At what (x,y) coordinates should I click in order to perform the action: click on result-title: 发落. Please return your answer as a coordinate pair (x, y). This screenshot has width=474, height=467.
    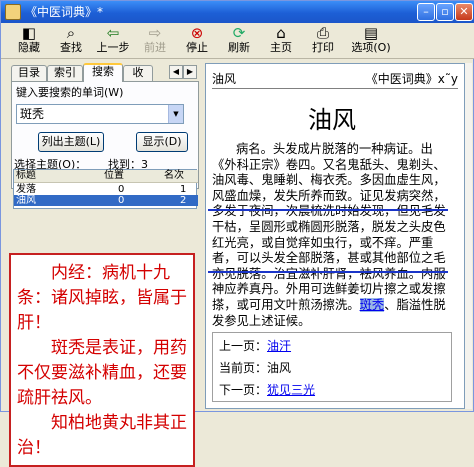
    Looking at the image, I should click on (26, 189).